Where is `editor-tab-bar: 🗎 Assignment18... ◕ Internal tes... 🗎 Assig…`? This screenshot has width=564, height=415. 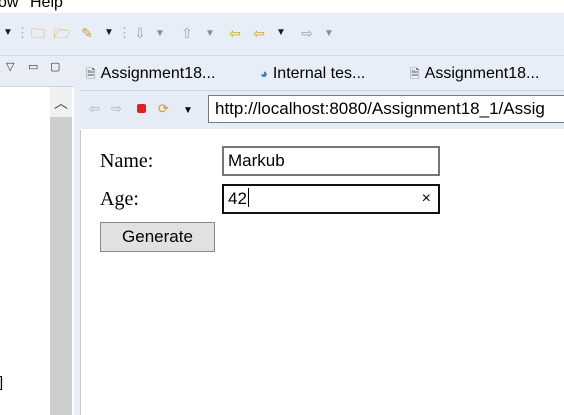 editor-tab-bar: 🗎 Assignment18... ◕ Internal tes... 🗎 Assig… is located at coordinates (322, 73).